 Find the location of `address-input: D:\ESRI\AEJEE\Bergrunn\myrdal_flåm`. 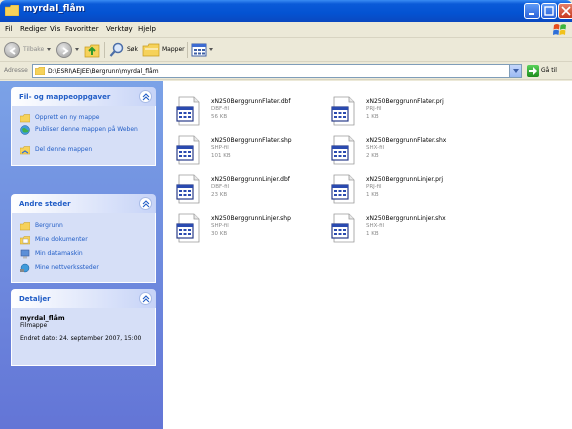

address-input: D:\ESRI\AEJEE\Bergrunn\myrdal_flåm is located at coordinates (277, 71).